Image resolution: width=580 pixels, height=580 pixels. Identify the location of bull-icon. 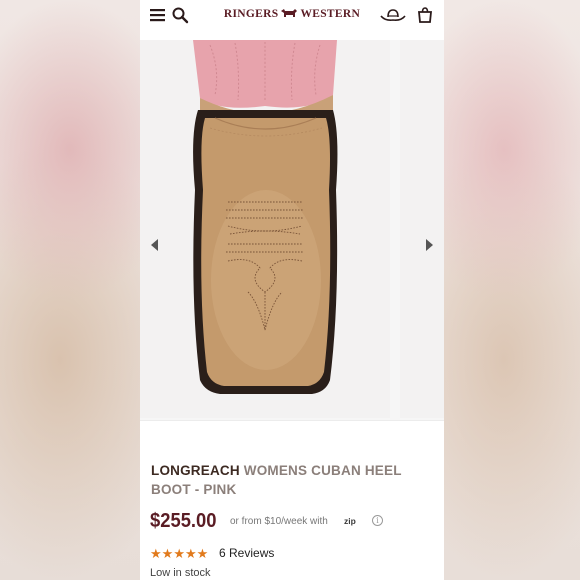
(289, 15).